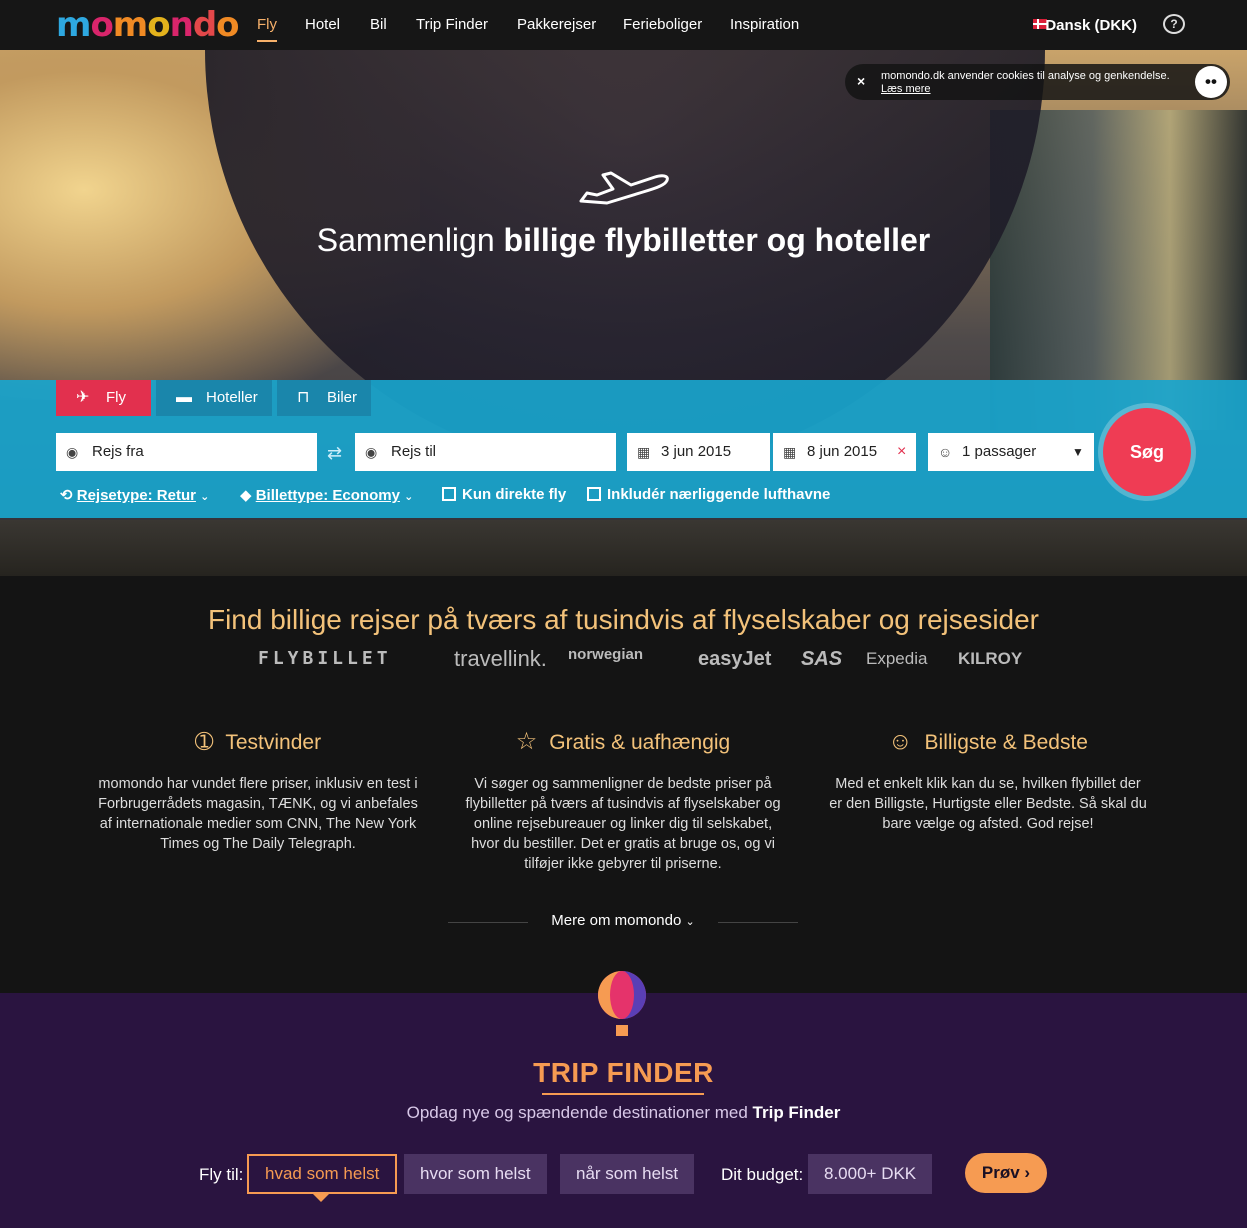 This screenshot has height=1228, width=1247. Describe the element at coordinates (719, 494) in the screenshot. I see `nearby-airports-label: Inkludér nærliggende lufthavne` at that location.